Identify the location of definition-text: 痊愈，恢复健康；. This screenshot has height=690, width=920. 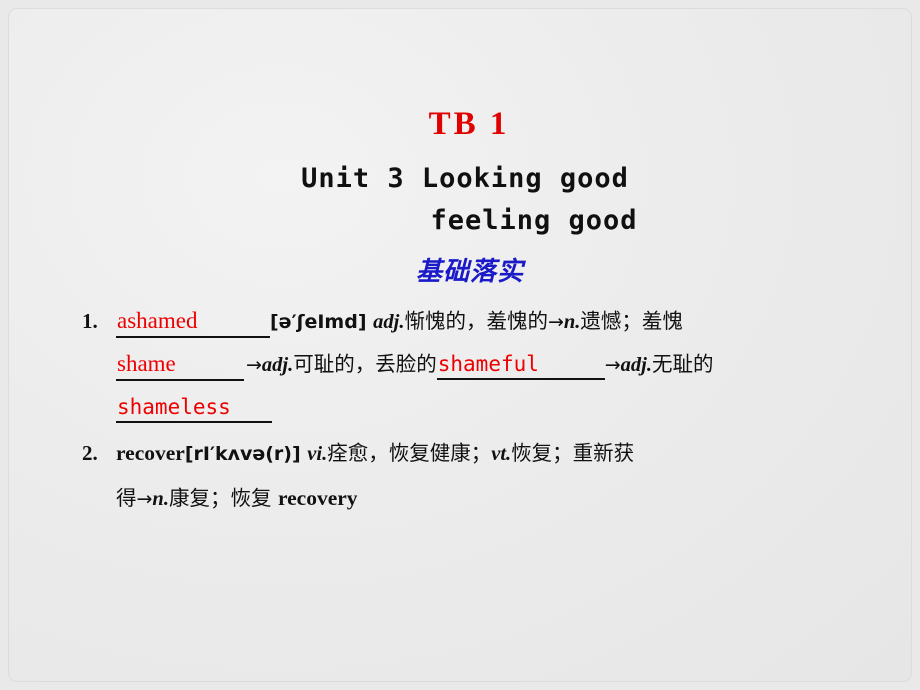
(409, 453).